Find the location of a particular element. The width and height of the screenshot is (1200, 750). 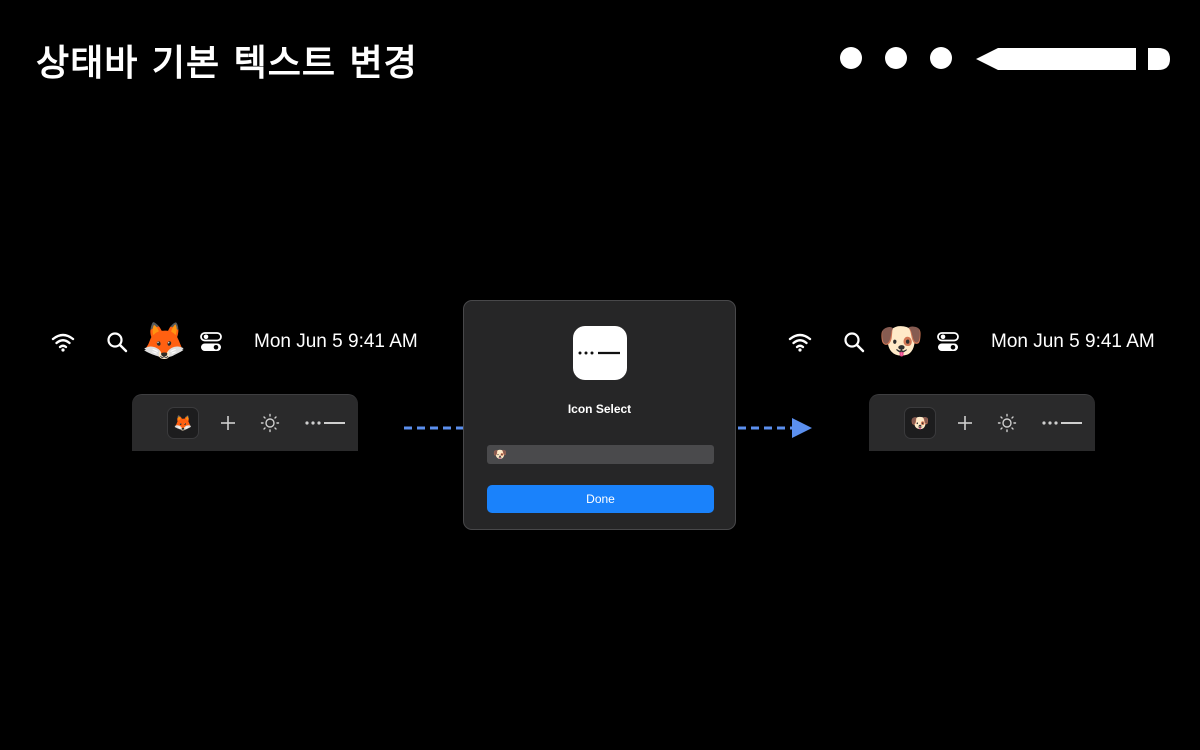

window-controls-decoration is located at coordinates (1005, 59).